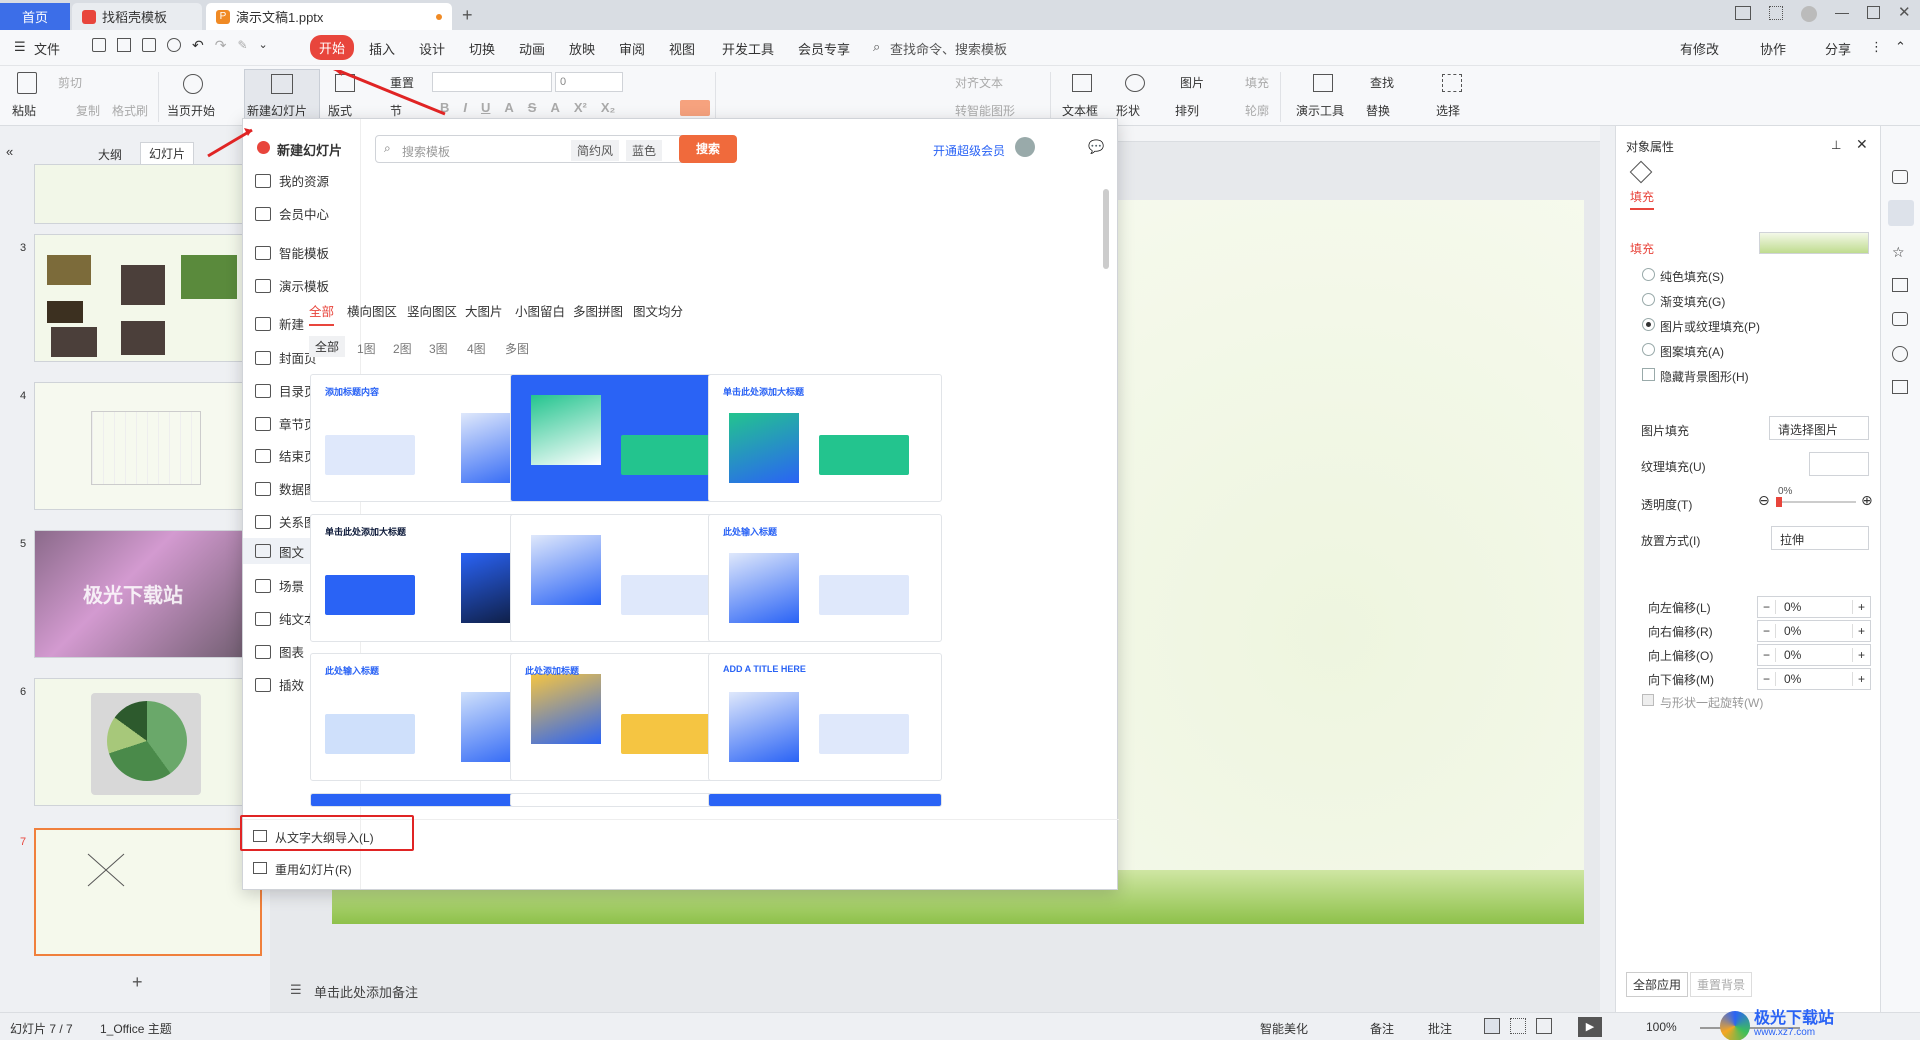  Describe the element at coordinates (1900, 177) in the screenshot. I see `animation-pane-icon` at that location.